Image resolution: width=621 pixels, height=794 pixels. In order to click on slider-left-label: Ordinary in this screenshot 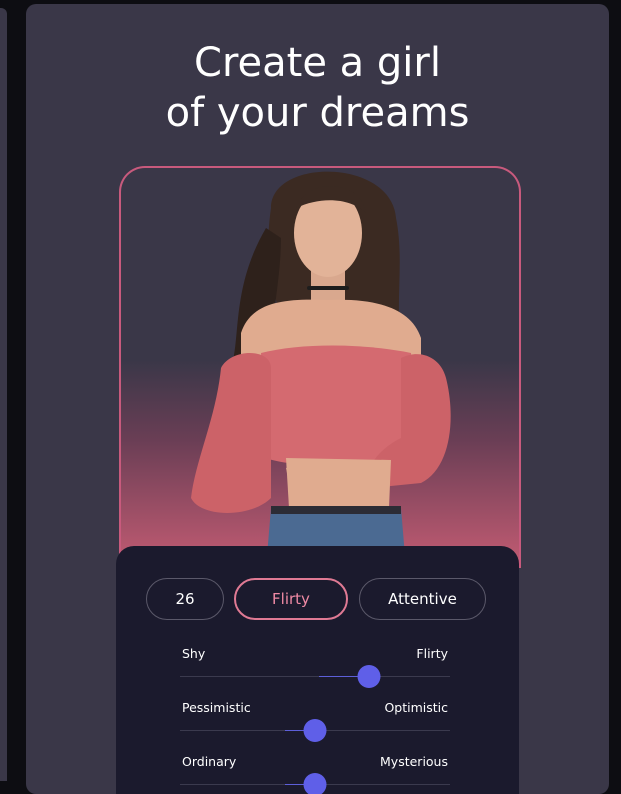, I will do `click(209, 761)`.